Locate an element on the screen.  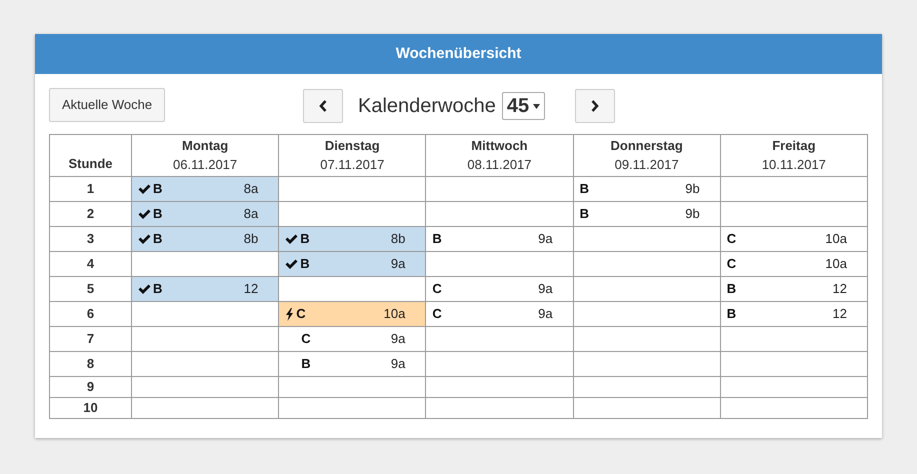
hour-cell: 10 is located at coordinates (91, 408).